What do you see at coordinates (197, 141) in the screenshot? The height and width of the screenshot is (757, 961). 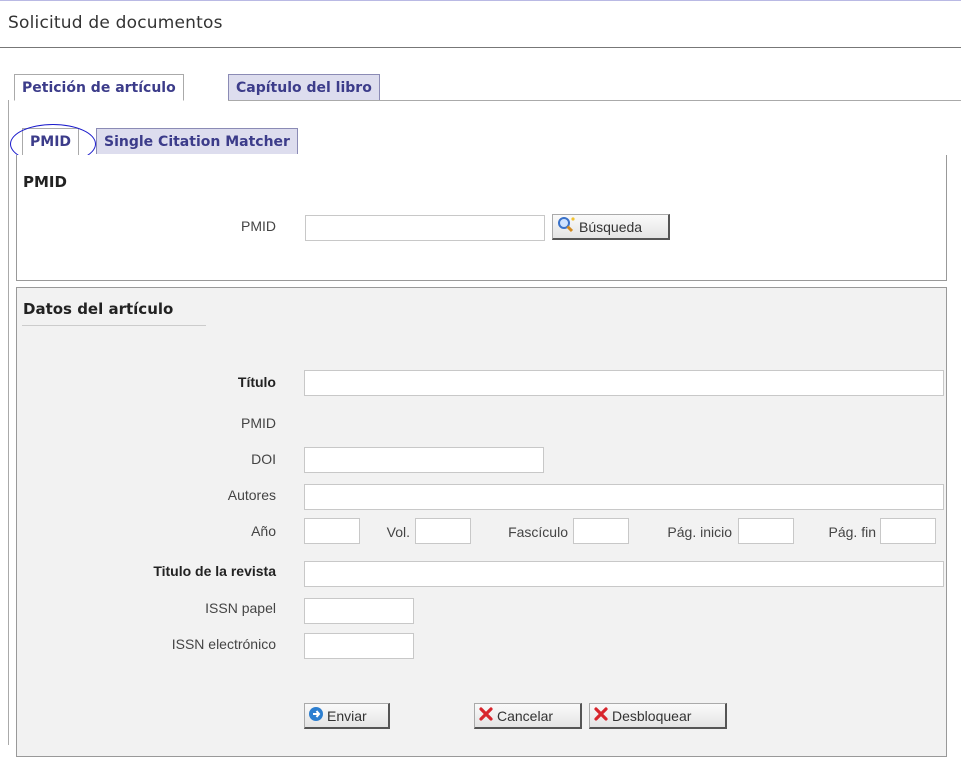 I see `tab-single-citation-matcher: Single Citation Matcher` at bounding box center [197, 141].